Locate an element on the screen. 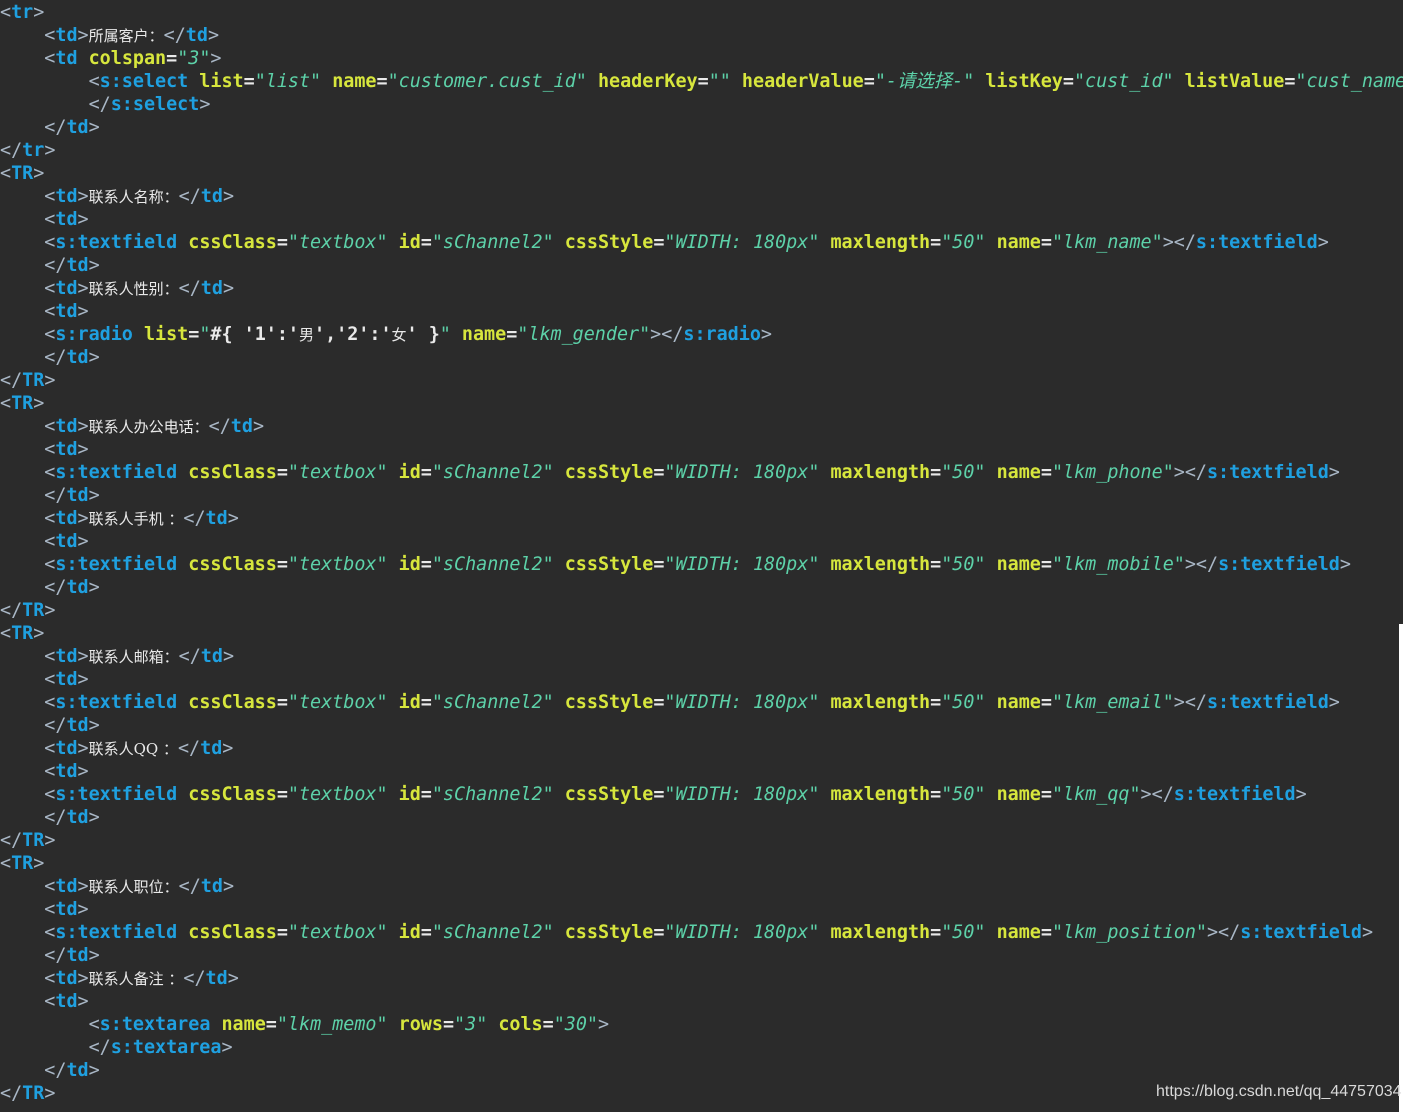 This screenshot has height=1112, width=1410. token-attr-value: "sChannel2" is located at coordinates (492, 794).